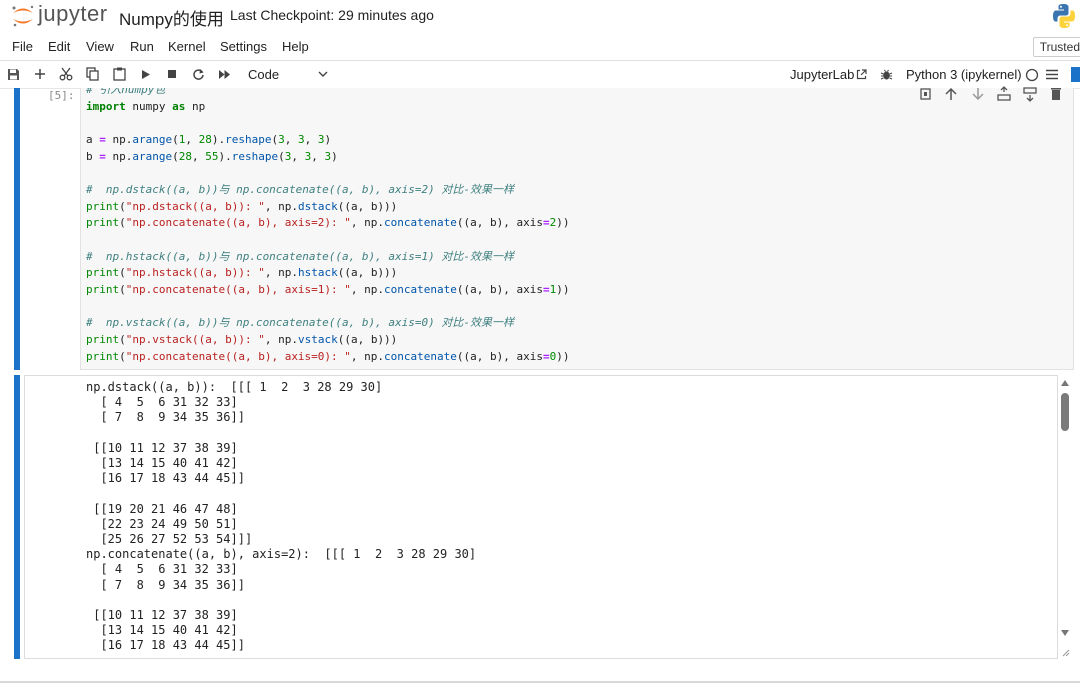  Describe the element at coordinates (106, 106) in the screenshot. I see `code-keyword: import` at that location.